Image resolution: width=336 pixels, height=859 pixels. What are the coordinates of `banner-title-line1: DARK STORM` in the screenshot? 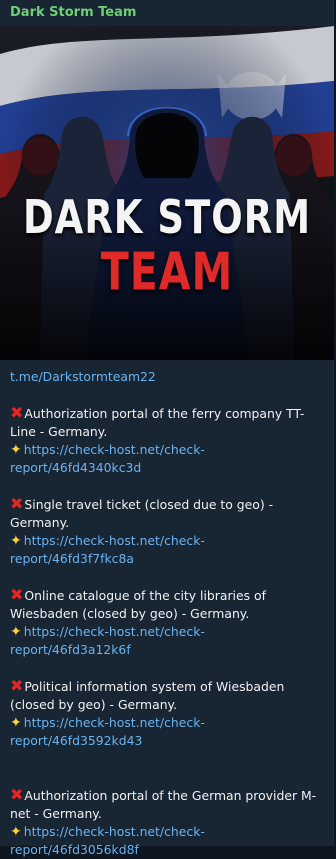 It's located at (167, 217).